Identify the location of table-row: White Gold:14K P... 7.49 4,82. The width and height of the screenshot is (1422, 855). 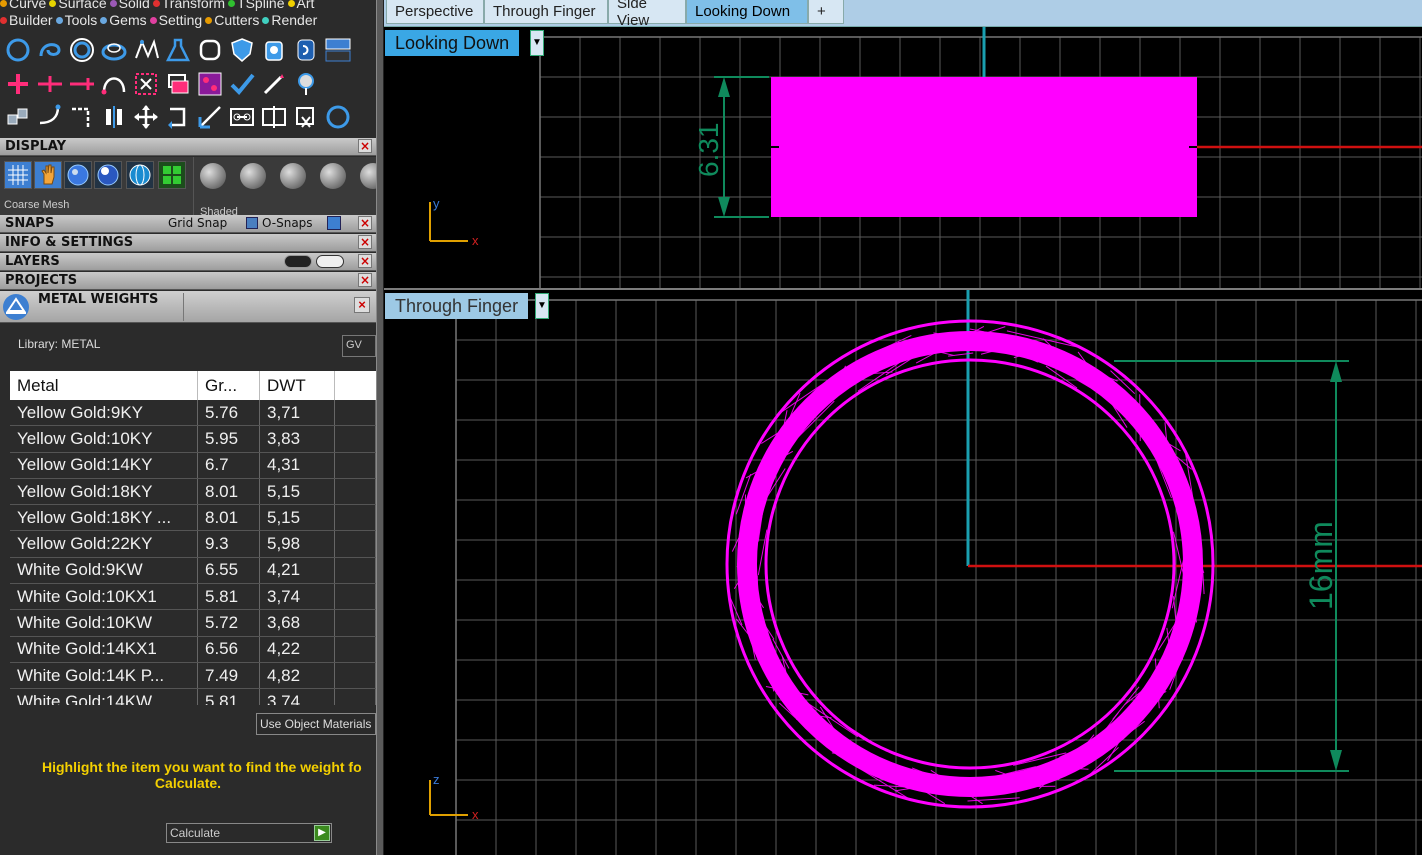
(193, 676).